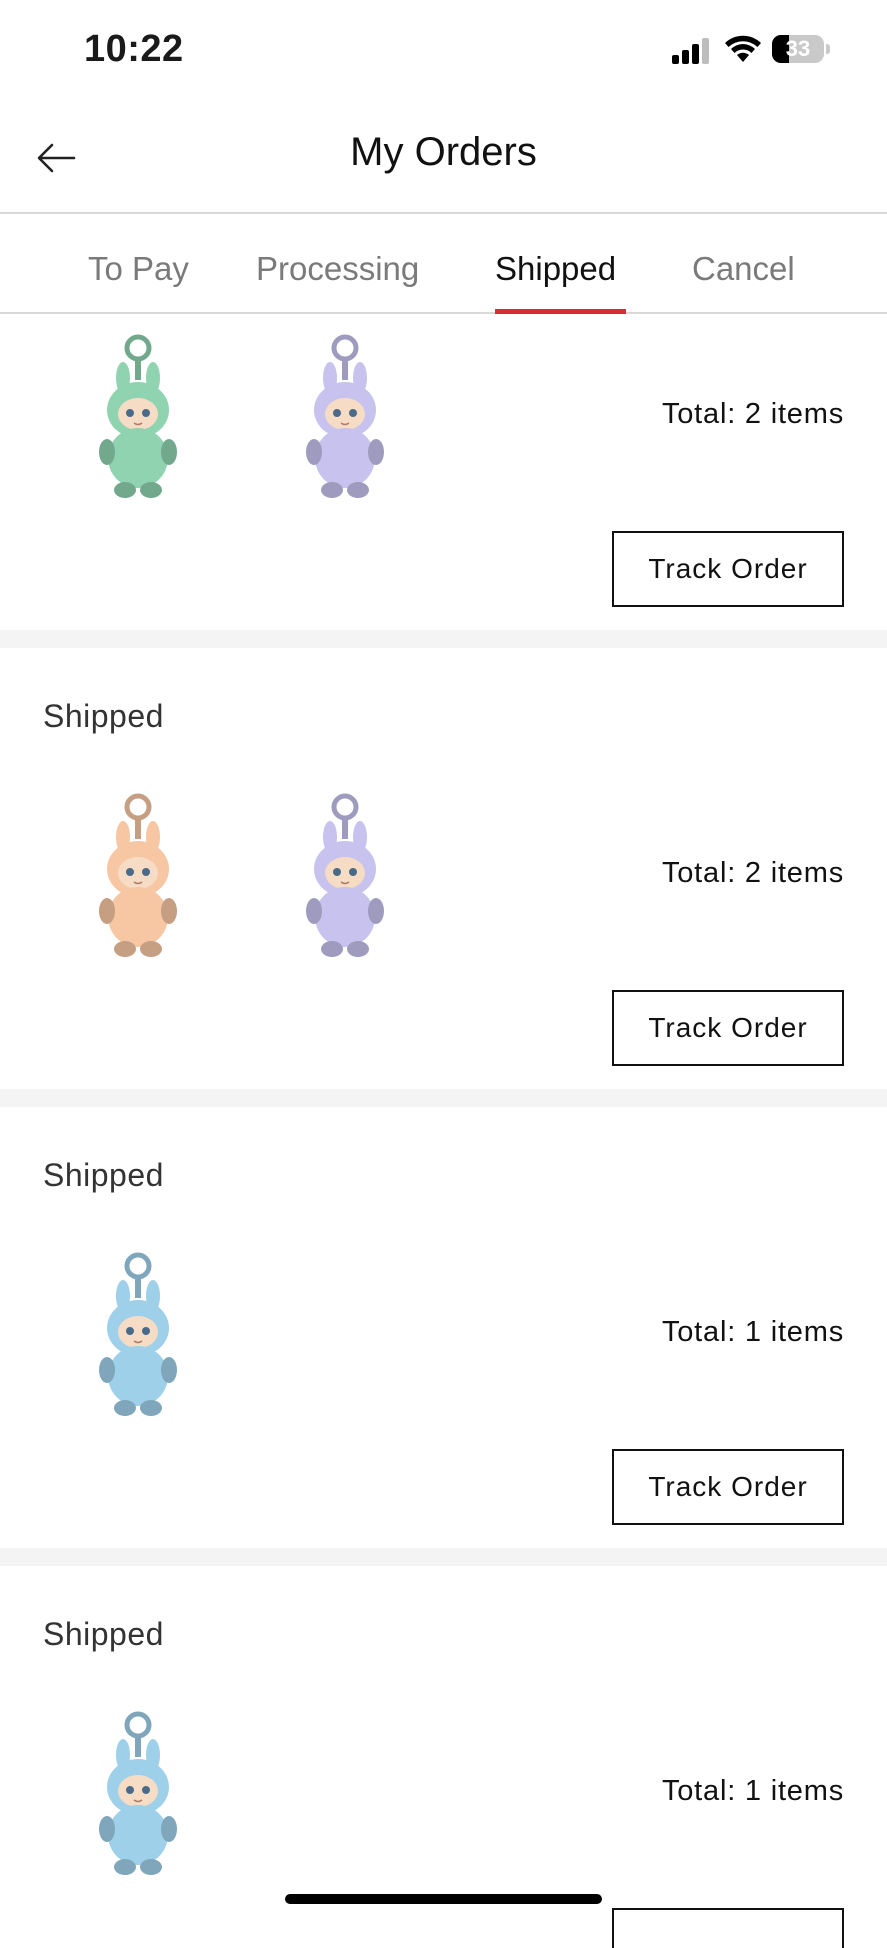  Describe the element at coordinates (443, 264) in the screenshot. I see `order-status-tabs: To Pay Processing Shipped Cancel` at that location.